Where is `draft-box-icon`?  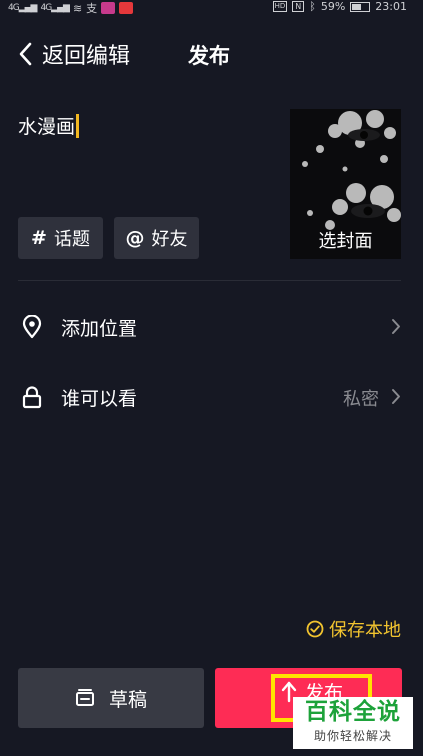 draft-box-icon is located at coordinates (84, 697).